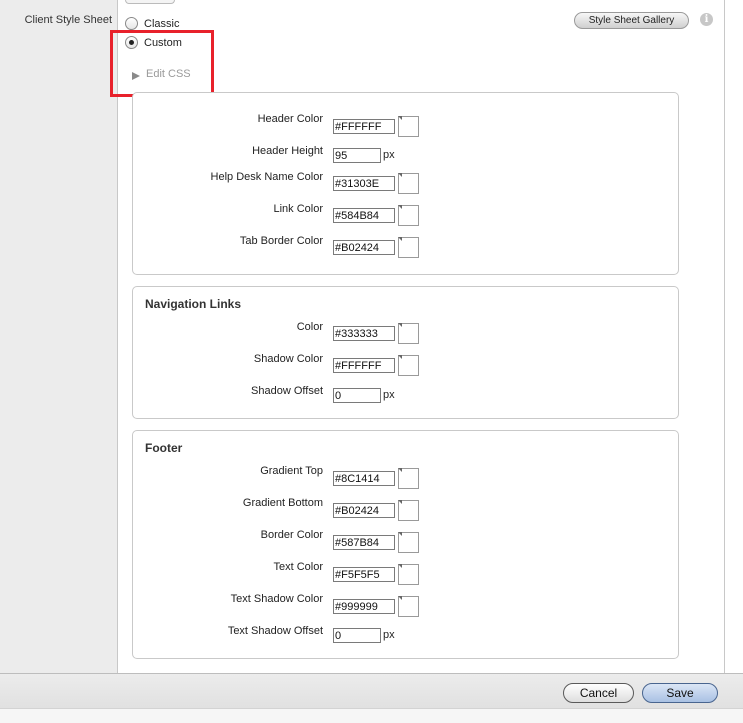 This screenshot has height=723, width=743. Describe the element at coordinates (357, 395) in the screenshot. I see `nav-shadow-offset-input` at that location.